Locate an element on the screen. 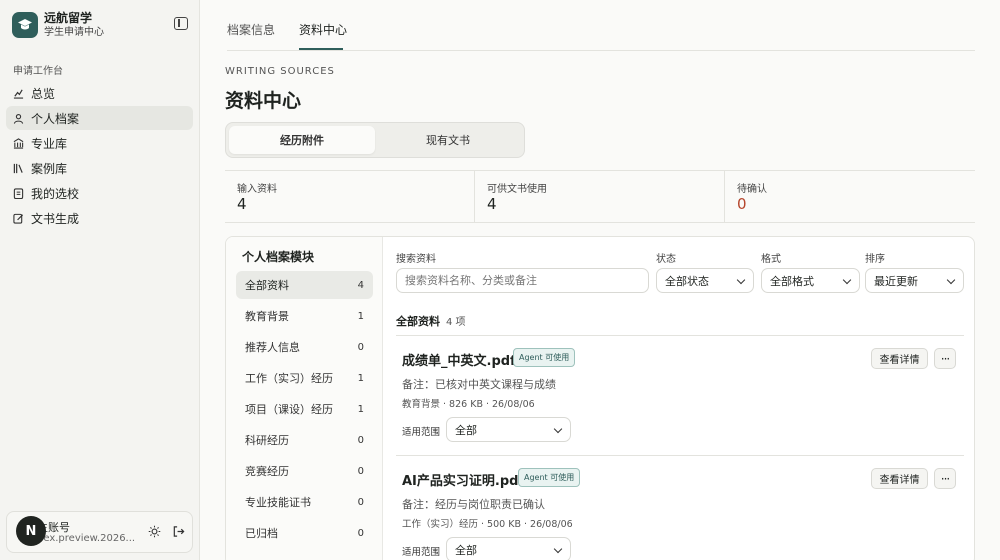  list-header: 全部资料 4 项 is located at coordinates (431, 321).